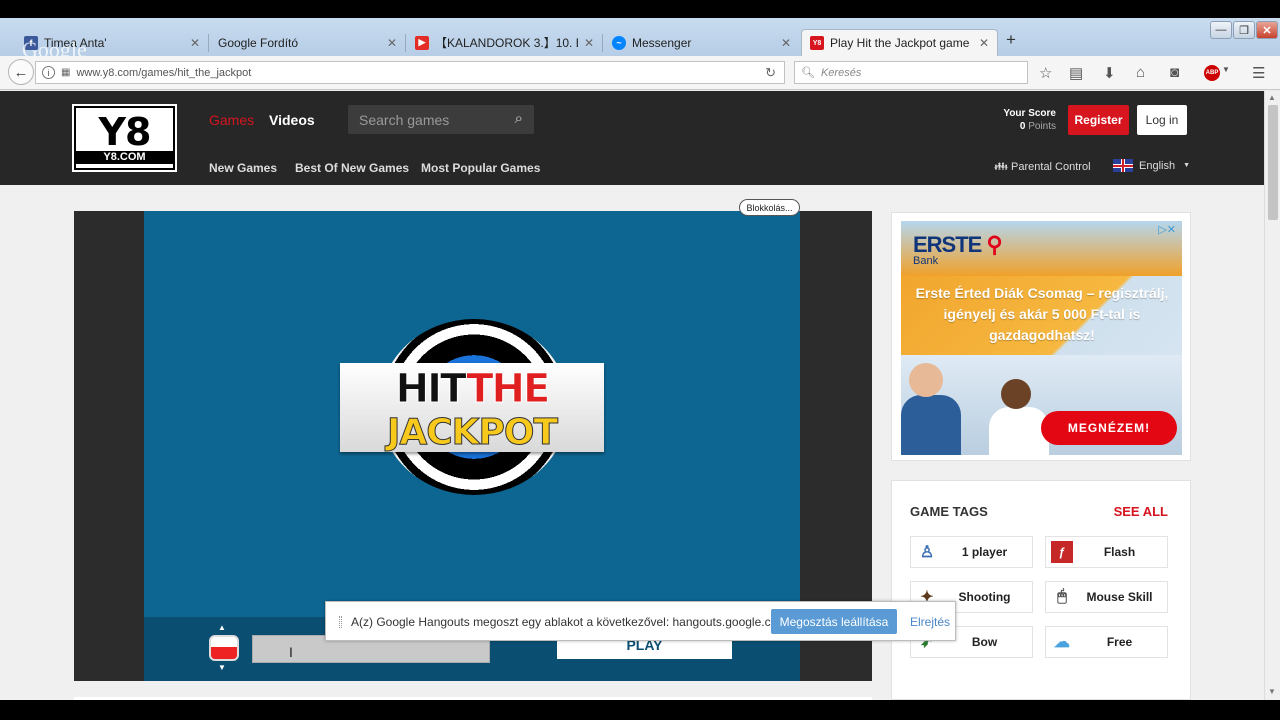 The image size is (1280, 720). What do you see at coordinates (404, 119) in the screenshot?
I see `search-placeholder: Search games` at bounding box center [404, 119].